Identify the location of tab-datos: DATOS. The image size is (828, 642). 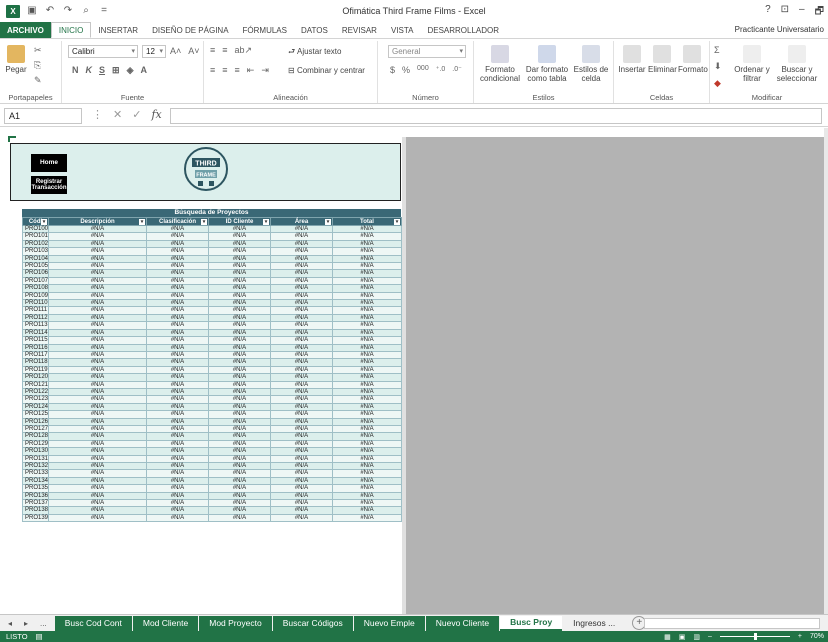
(314, 30).